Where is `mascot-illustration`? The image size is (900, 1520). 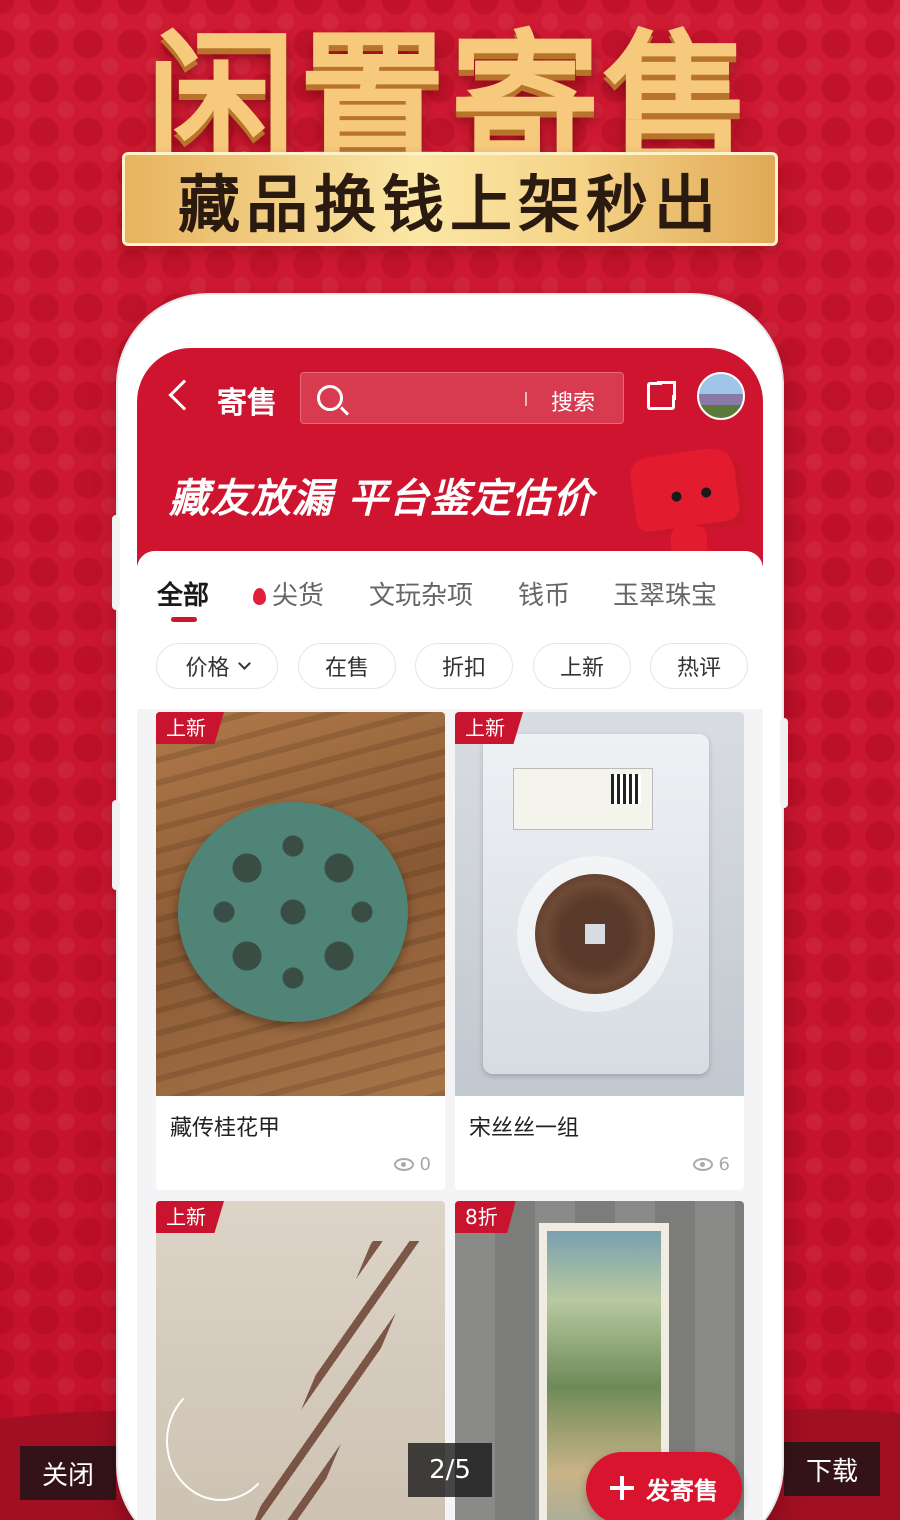
mascot-illustration is located at coordinates (688, 502).